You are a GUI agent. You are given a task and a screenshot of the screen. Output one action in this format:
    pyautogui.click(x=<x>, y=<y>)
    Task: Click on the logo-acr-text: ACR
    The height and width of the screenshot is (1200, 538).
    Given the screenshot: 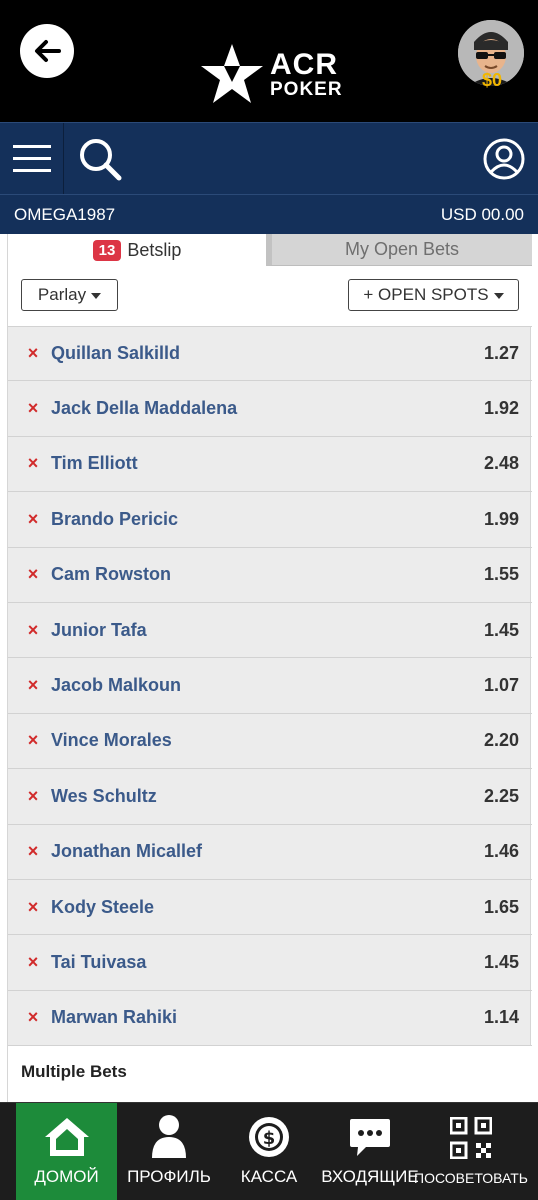 What is the action you would take?
    pyautogui.click(x=304, y=64)
    